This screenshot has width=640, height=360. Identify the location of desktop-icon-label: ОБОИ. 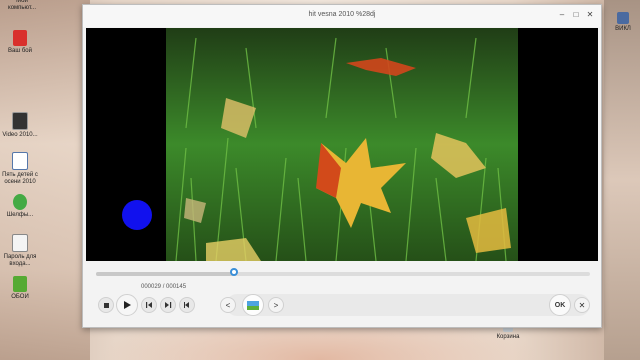
(20, 297).